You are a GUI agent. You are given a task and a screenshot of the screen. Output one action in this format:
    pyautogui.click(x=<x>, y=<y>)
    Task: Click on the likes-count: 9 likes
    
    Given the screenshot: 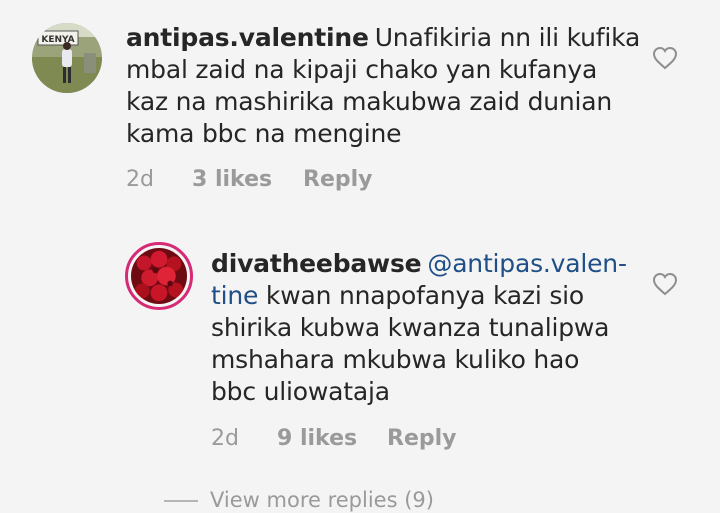 What is the action you would take?
    pyautogui.click(x=317, y=438)
    